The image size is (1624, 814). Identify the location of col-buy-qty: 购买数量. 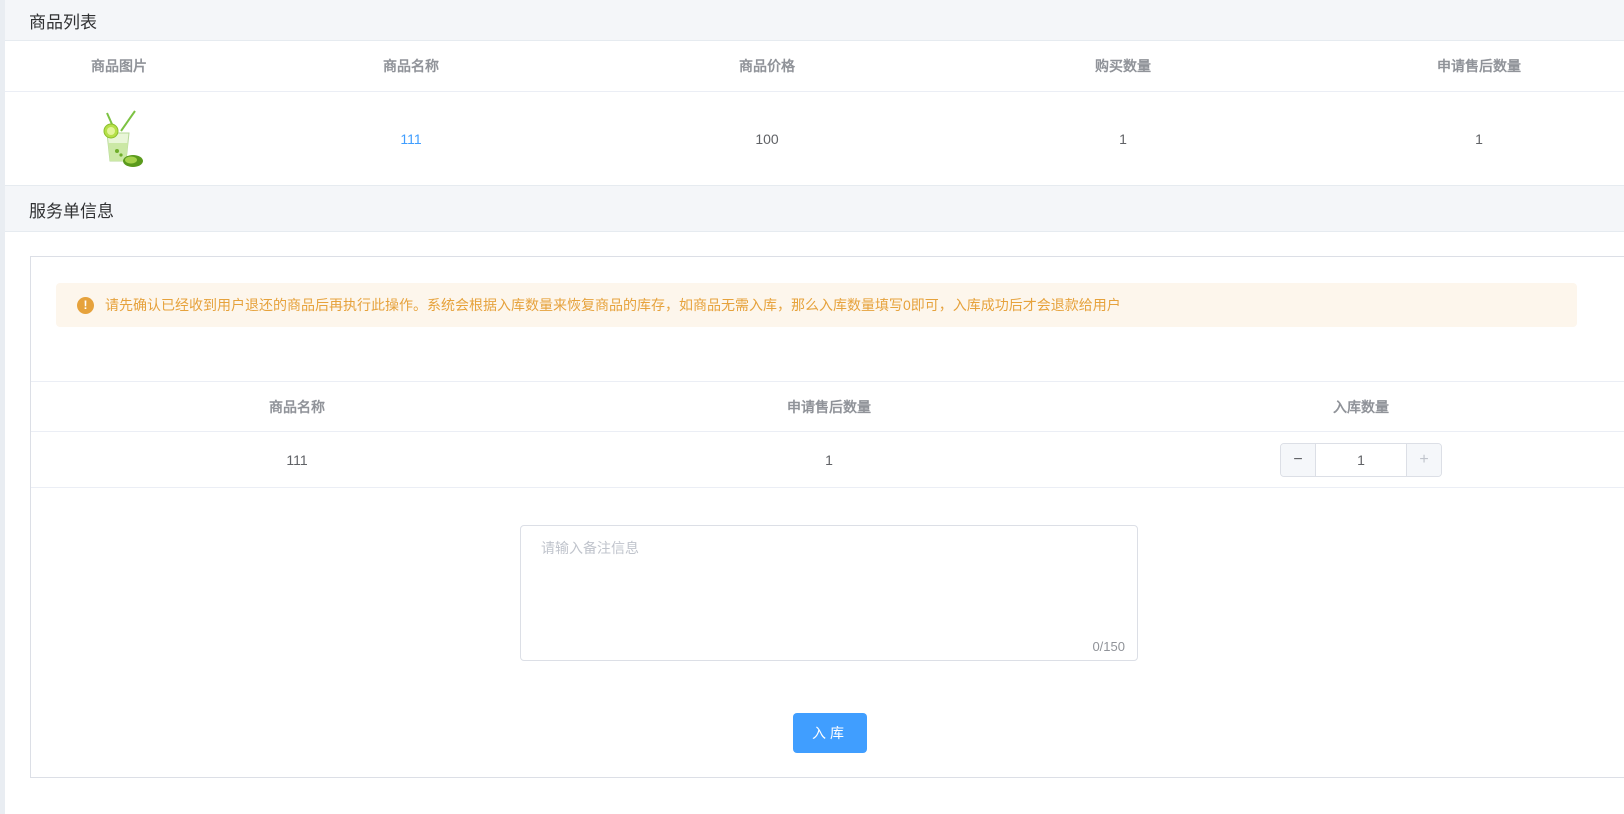
(1123, 66).